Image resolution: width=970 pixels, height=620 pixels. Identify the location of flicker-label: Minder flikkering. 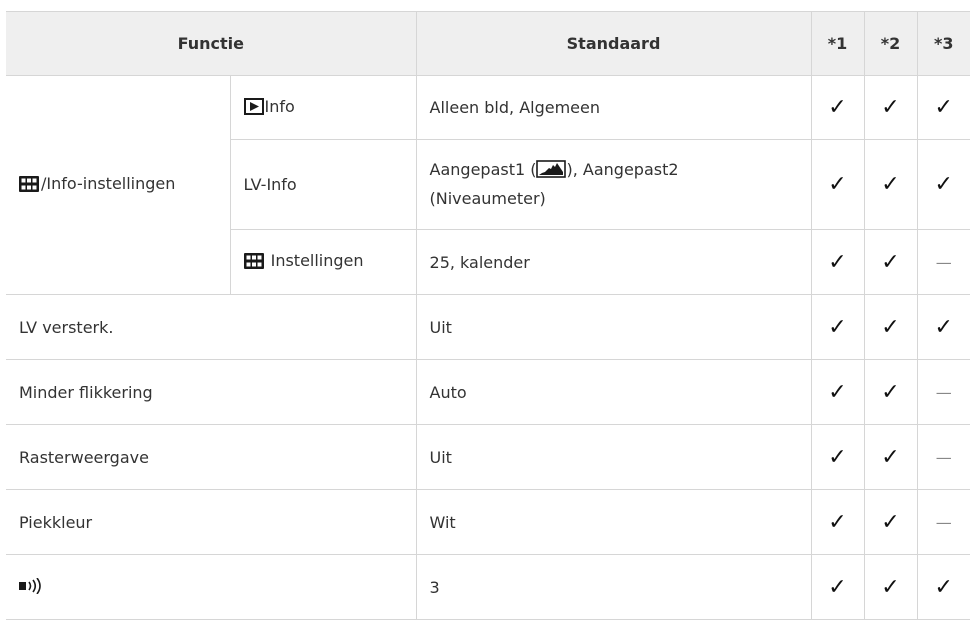
(211, 392).